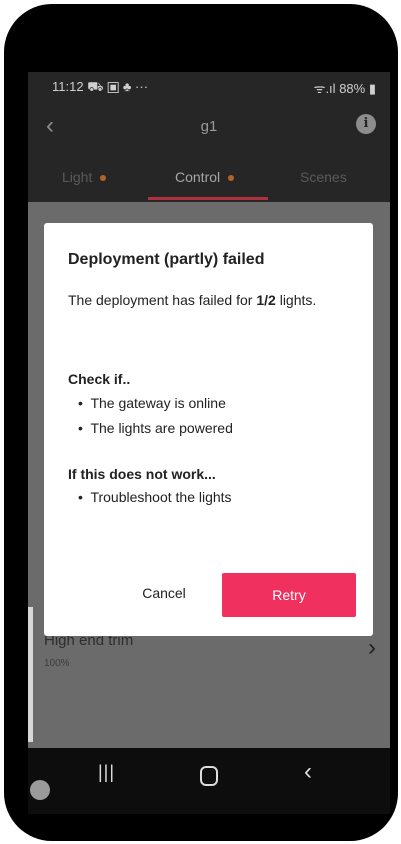 The height and width of the screenshot is (844, 401). What do you see at coordinates (166, 259) in the screenshot?
I see `dialog-title: Deployment (partly) failed` at bounding box center [166, 259].